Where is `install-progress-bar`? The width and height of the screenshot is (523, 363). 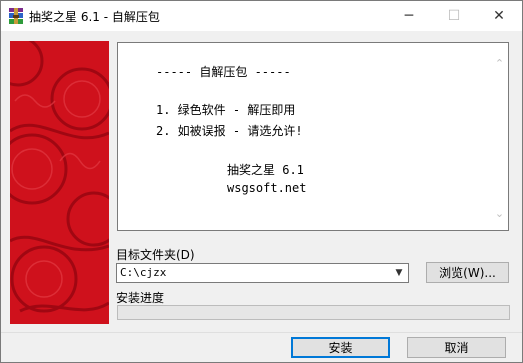 install-progress-bar is located at coordinates (313, 312).